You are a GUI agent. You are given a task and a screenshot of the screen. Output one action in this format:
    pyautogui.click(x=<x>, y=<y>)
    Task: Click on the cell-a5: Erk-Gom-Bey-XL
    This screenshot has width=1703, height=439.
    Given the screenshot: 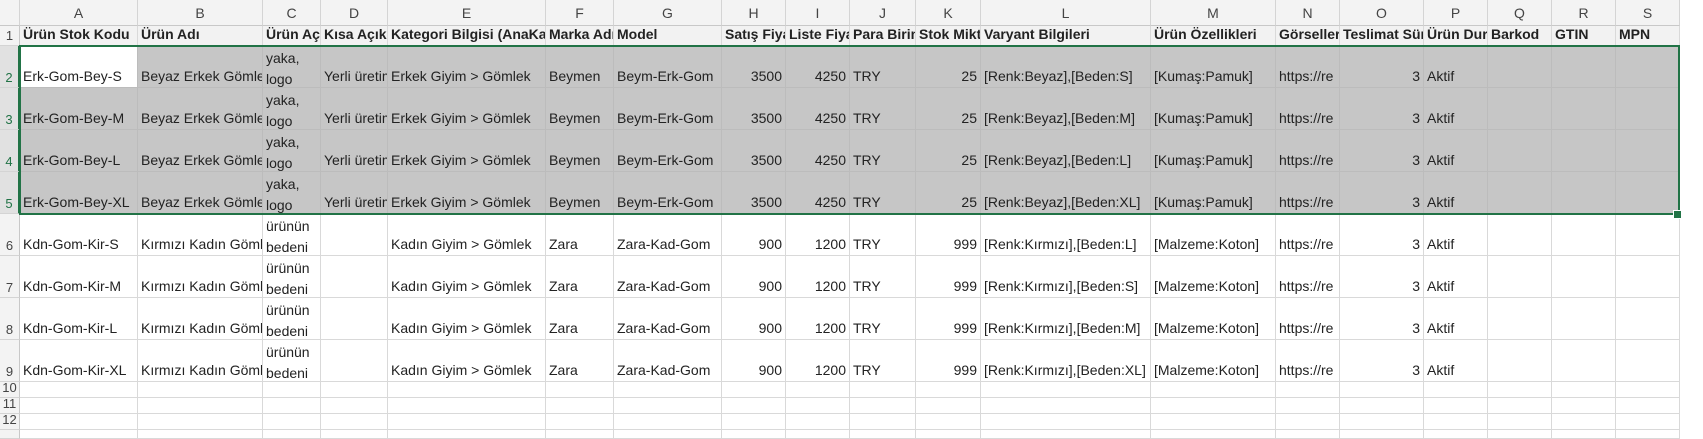 What is the action you would take?
    pyautogui.click(x=79, y=193)
    